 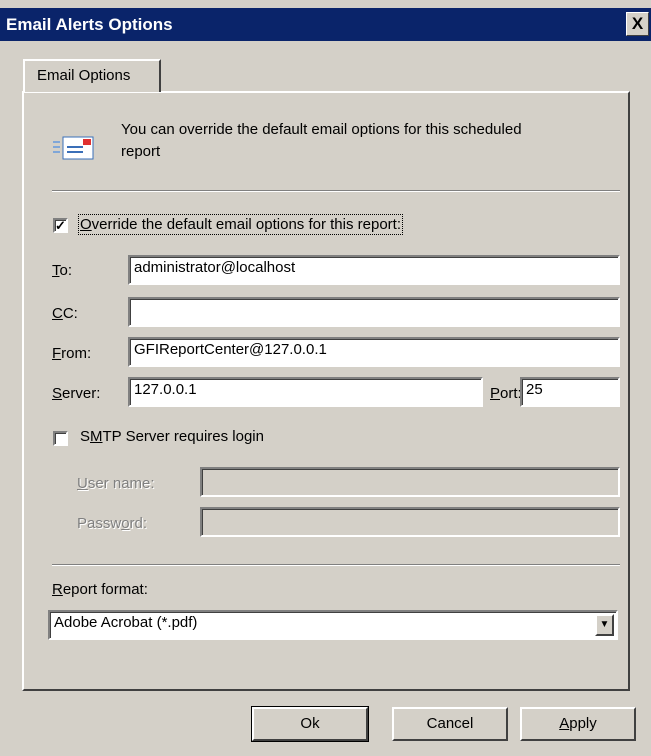 I want to click on dropdown-arrow-button: ▼, so click(x=604, y=625).